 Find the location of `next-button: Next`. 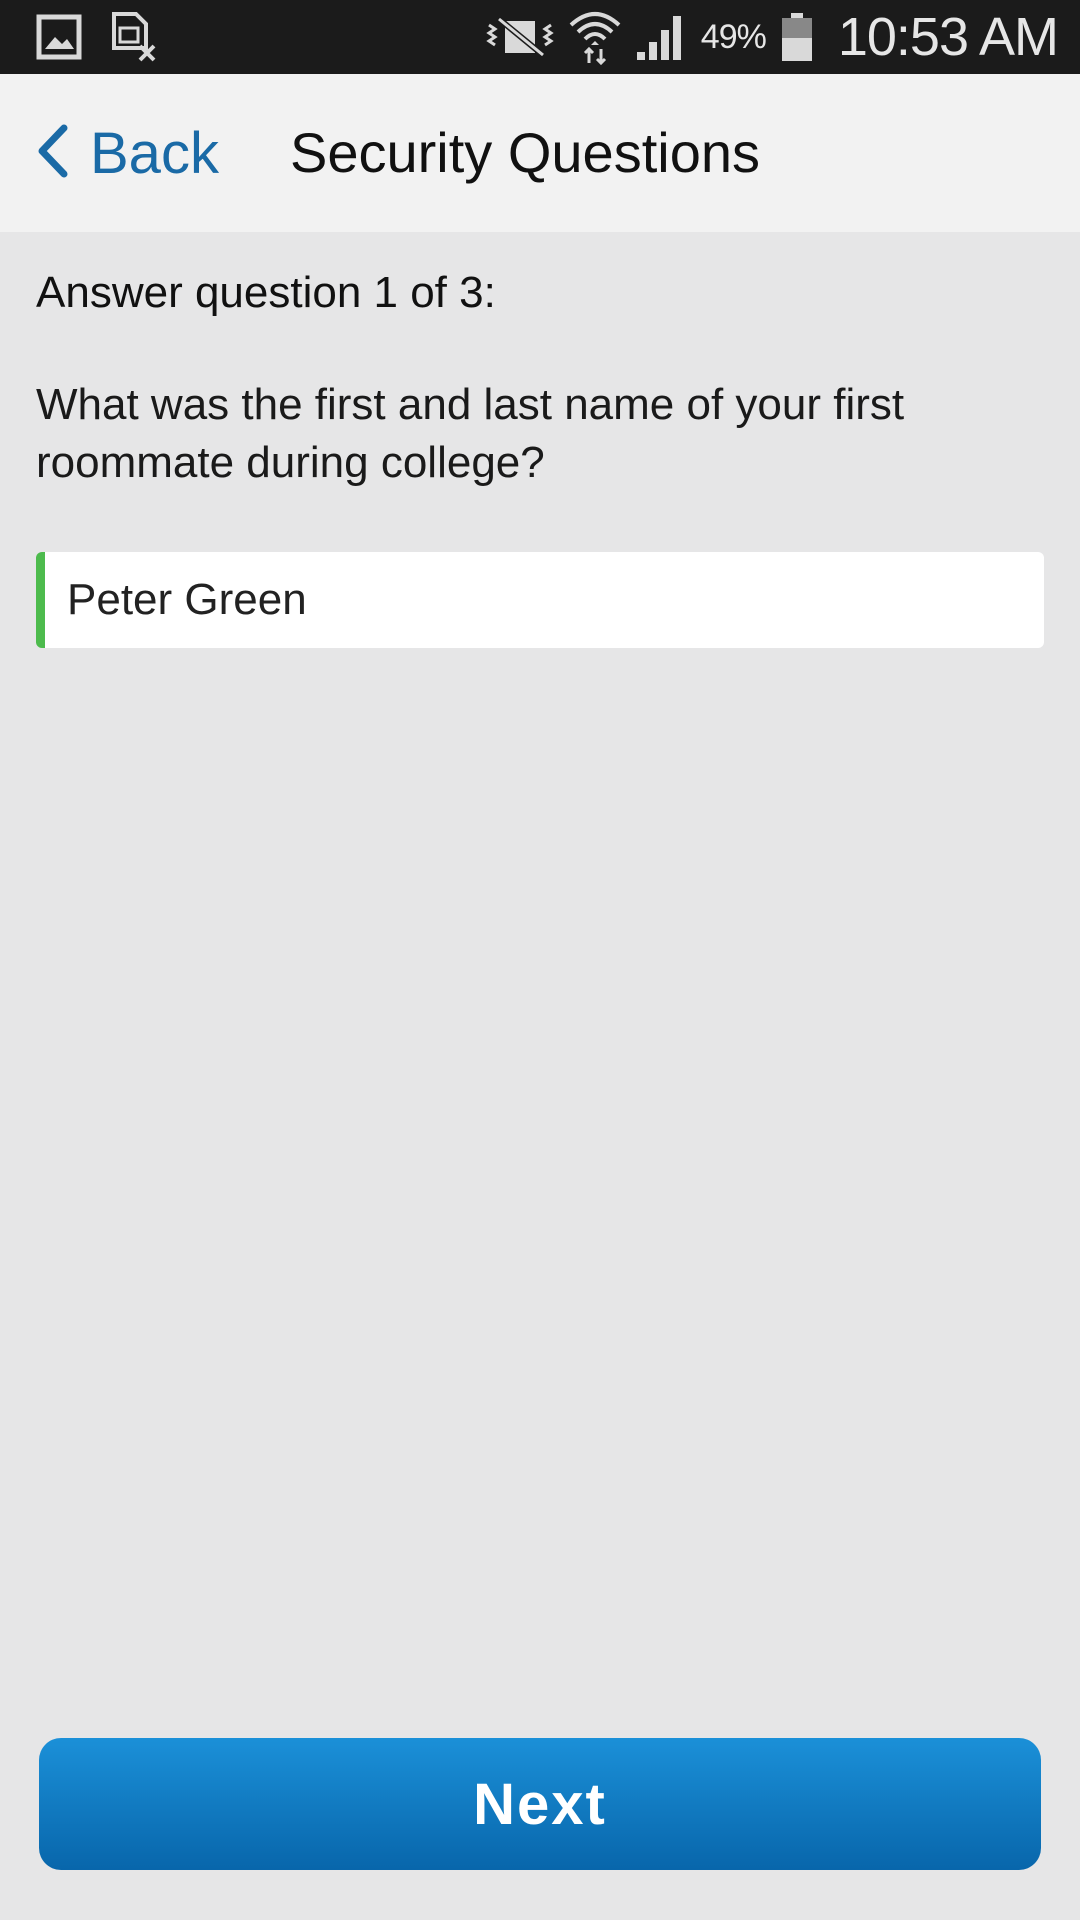

next-button: Next is located at coordinates (540, 1804).